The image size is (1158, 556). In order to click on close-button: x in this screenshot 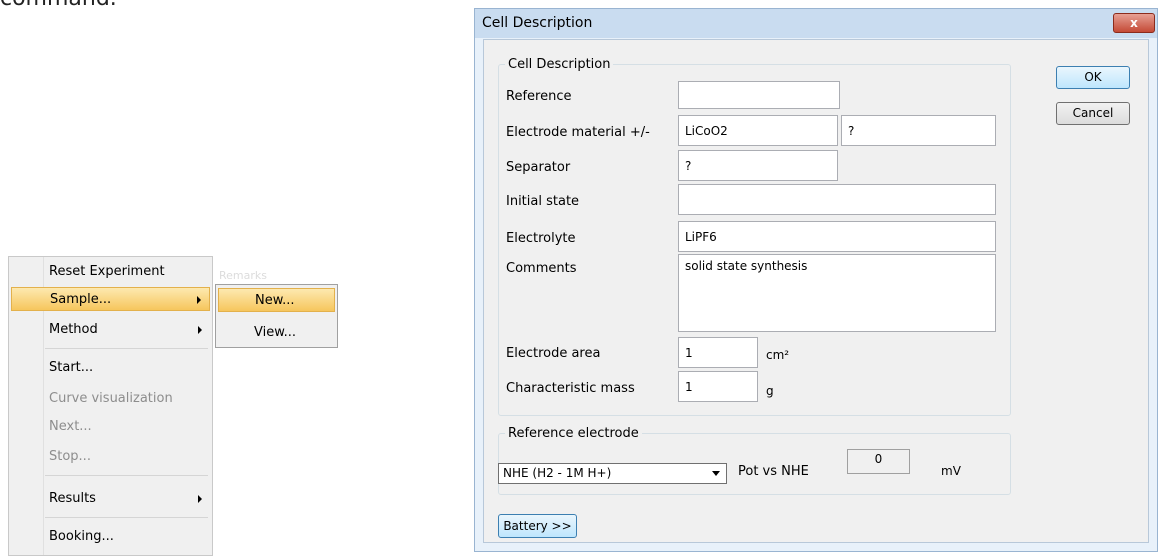, I will do `click(1134, 23)`.